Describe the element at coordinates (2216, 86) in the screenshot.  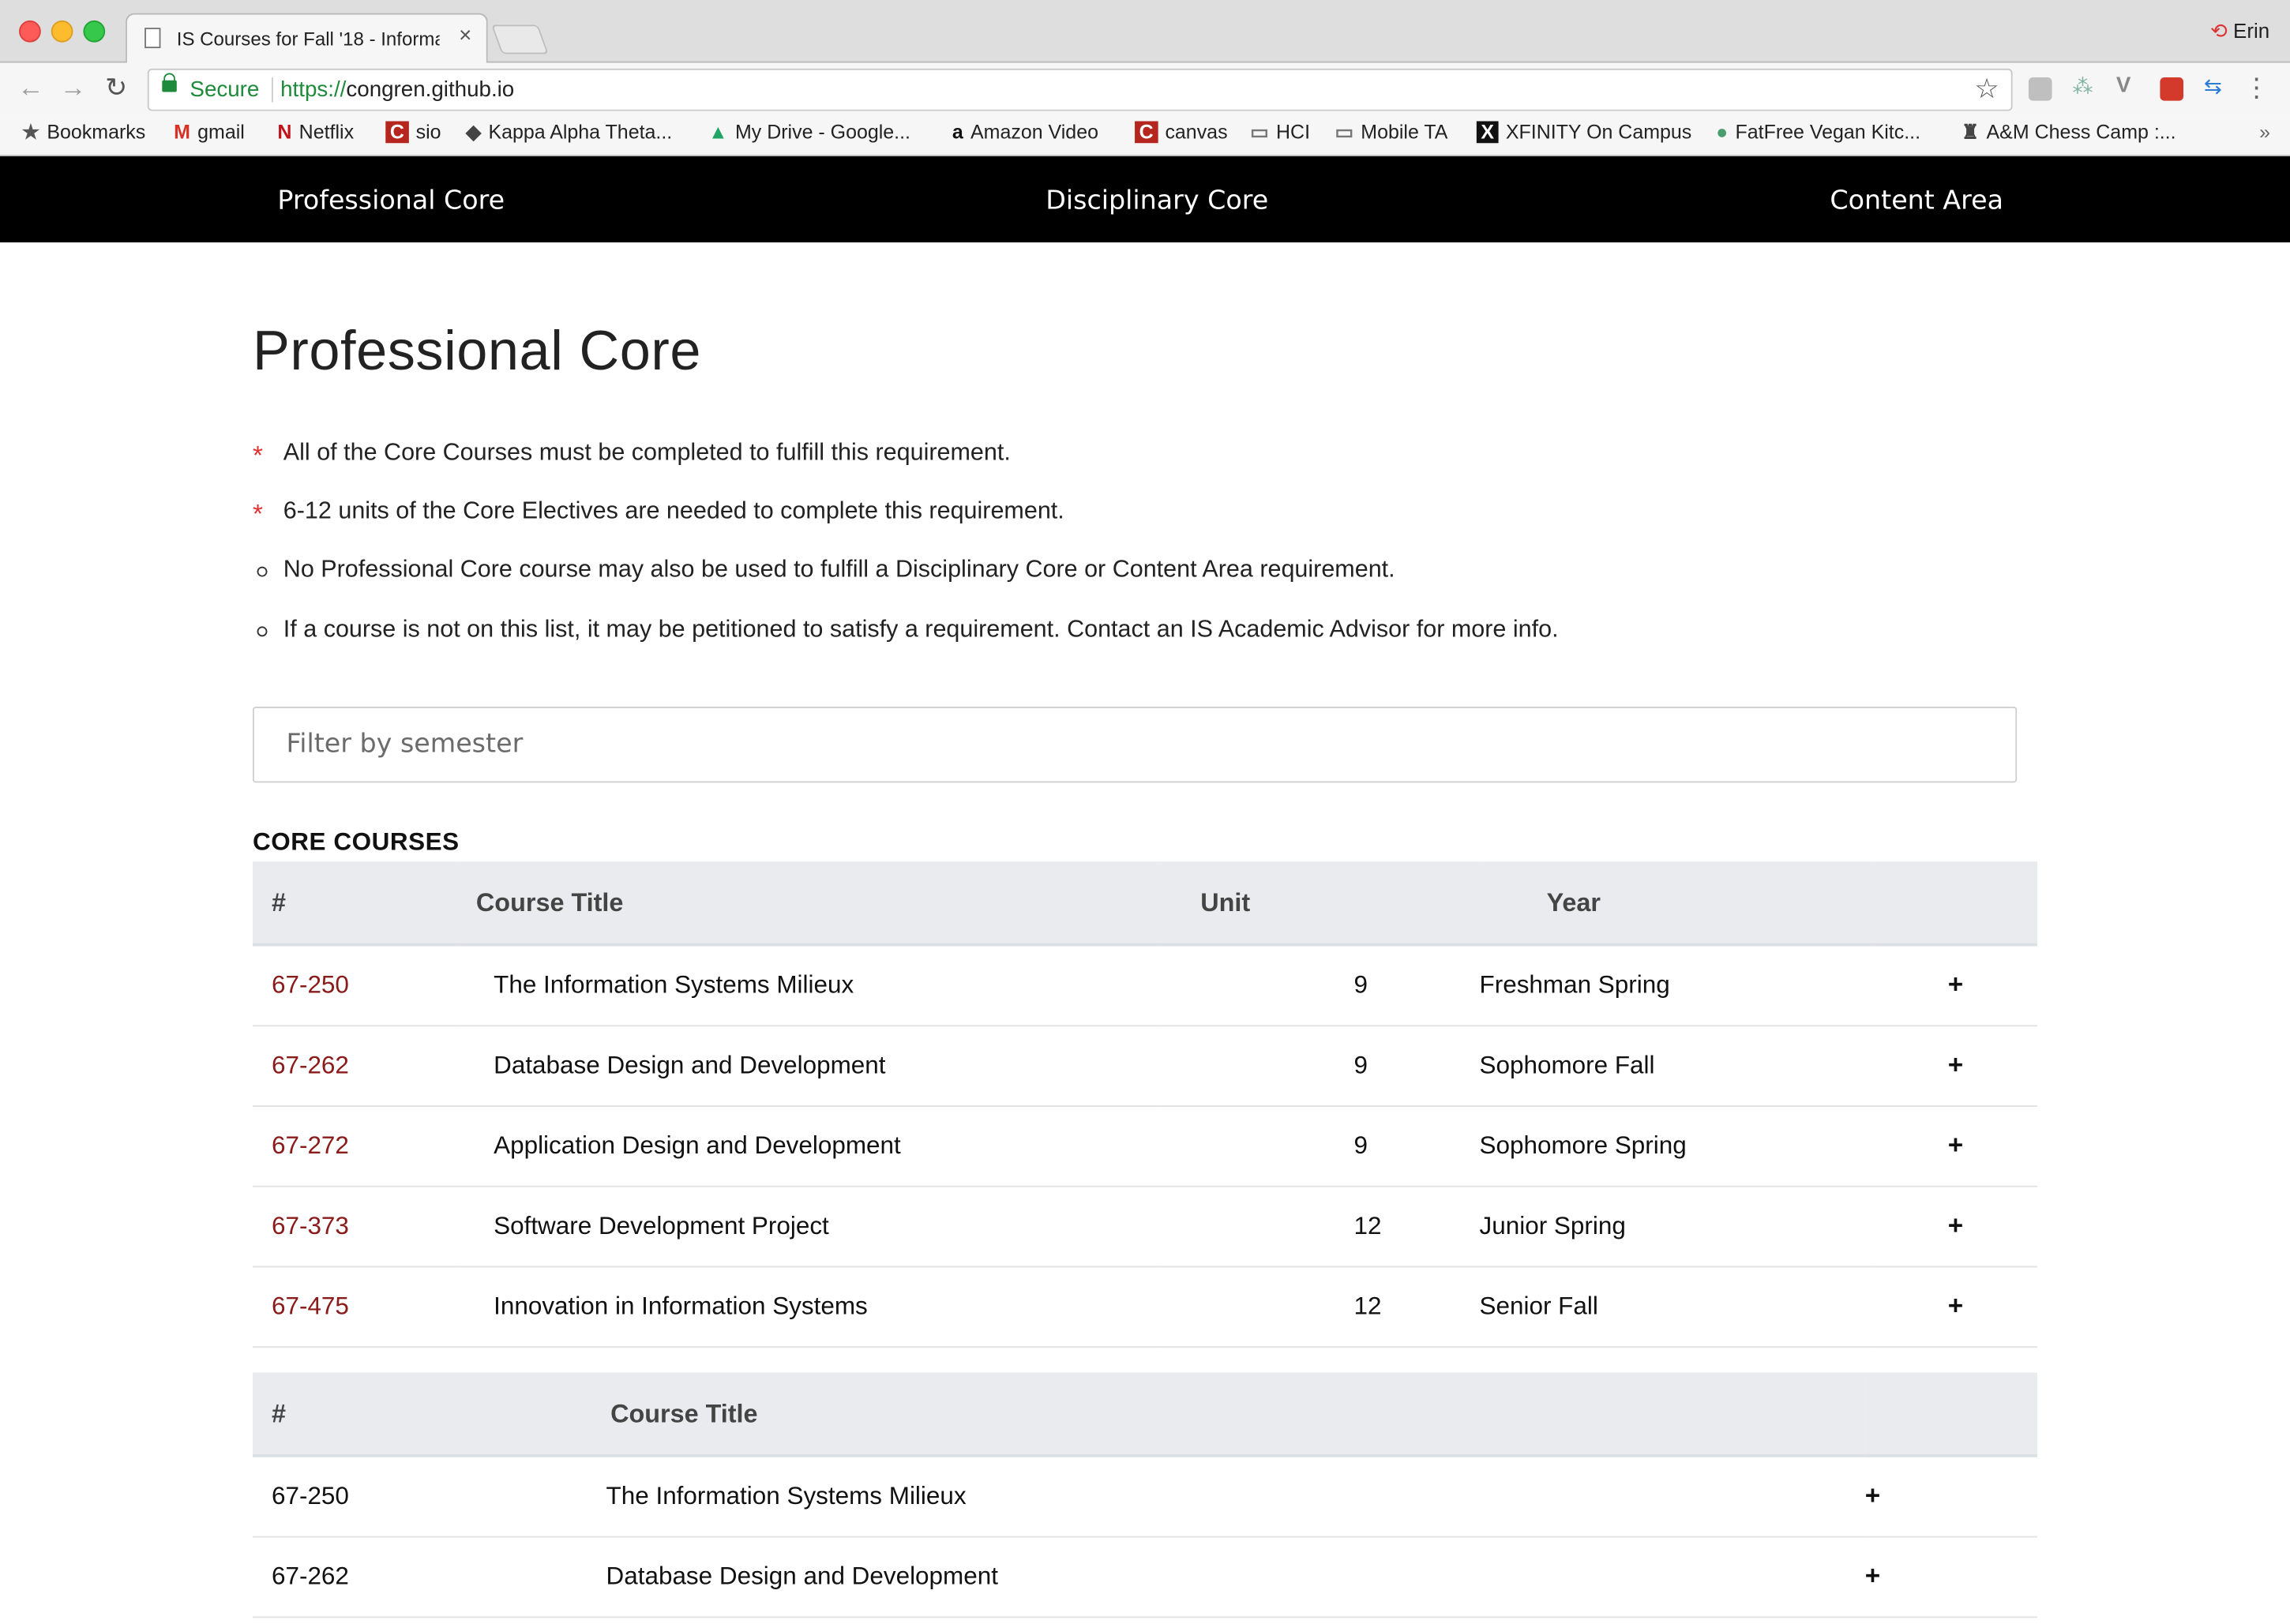
I see `extension-arrows-icon: ⇆` at that location.